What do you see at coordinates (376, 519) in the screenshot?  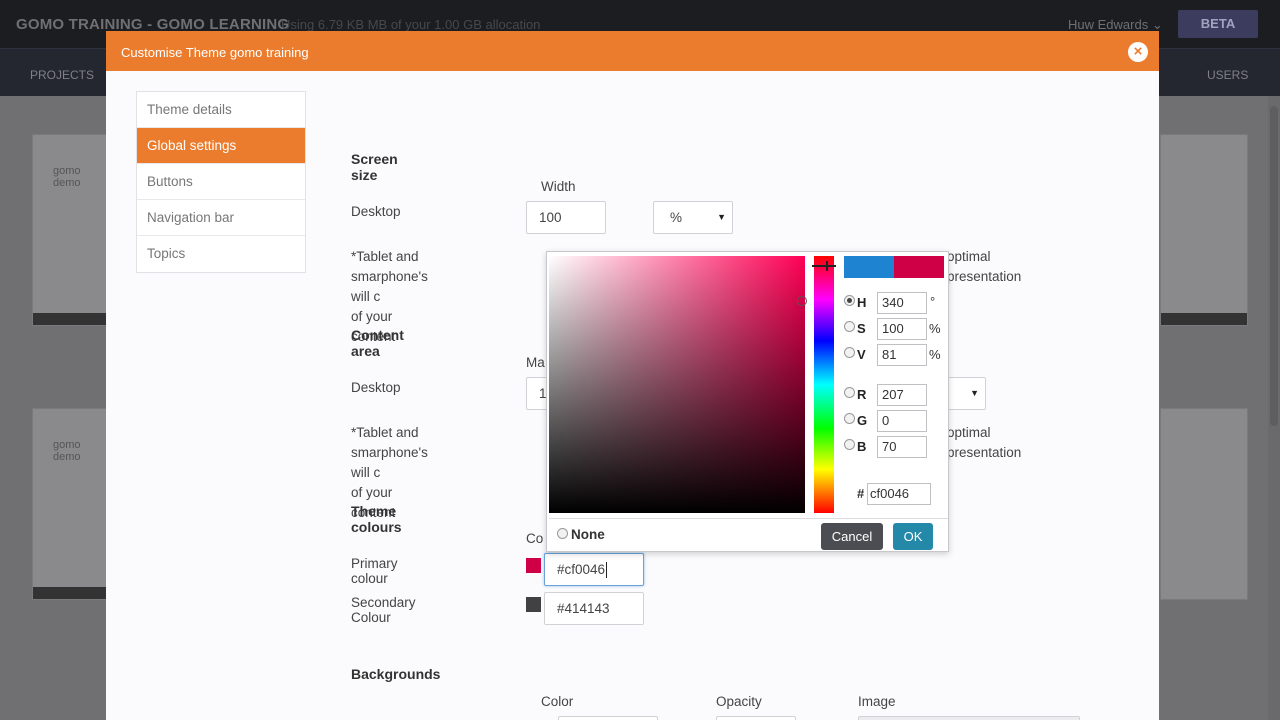 I see `section-heading-theme-colours: Theme colours` at bounding box center [376, 519].